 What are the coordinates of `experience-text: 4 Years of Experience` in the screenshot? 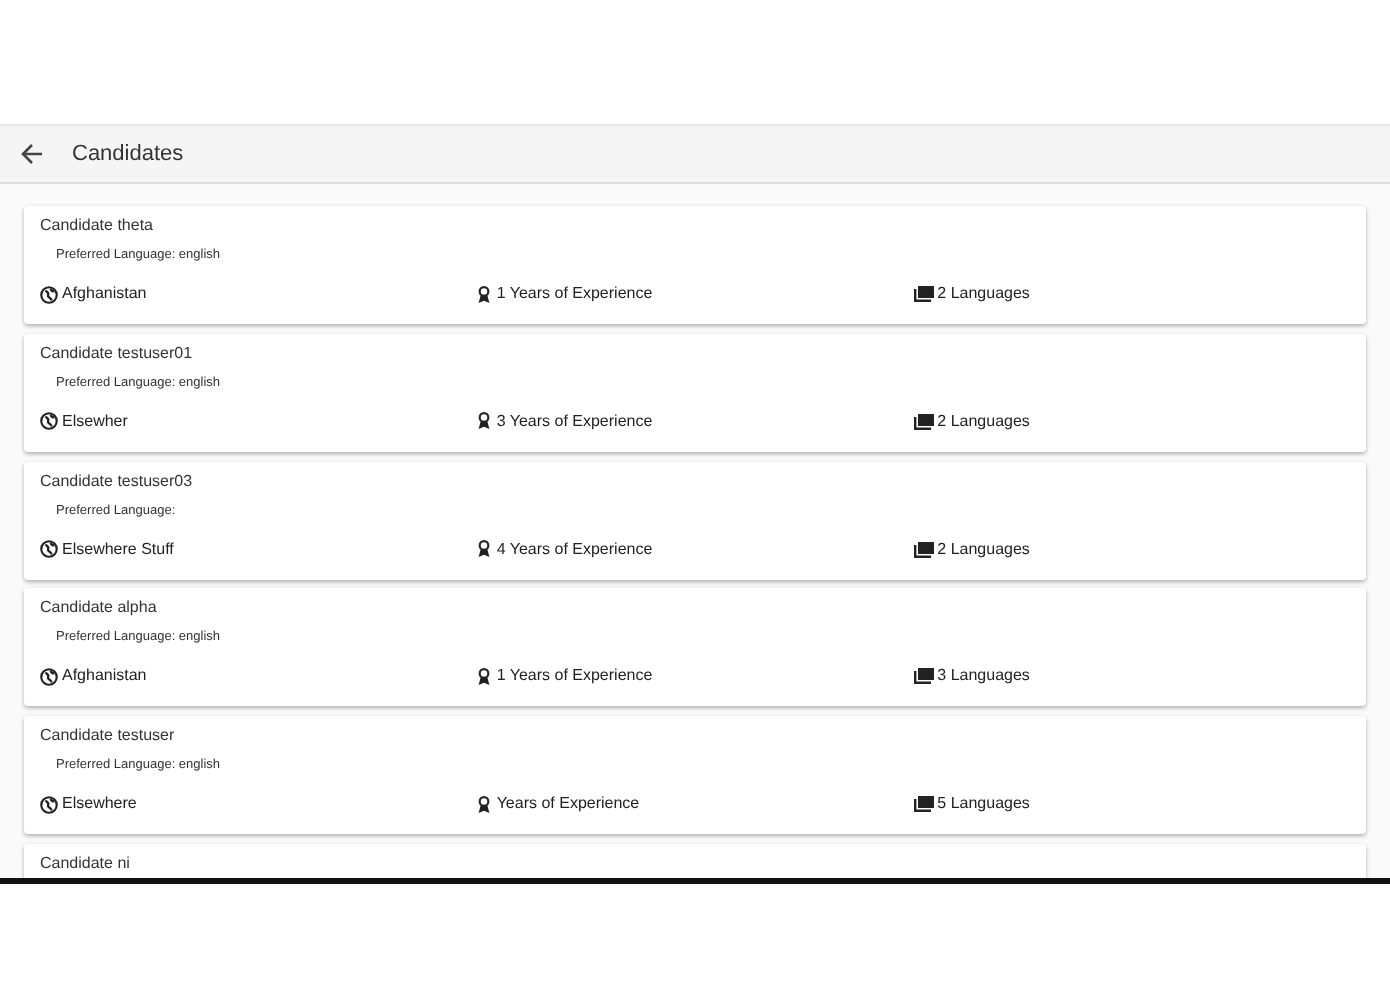 It's located at (574, 549).